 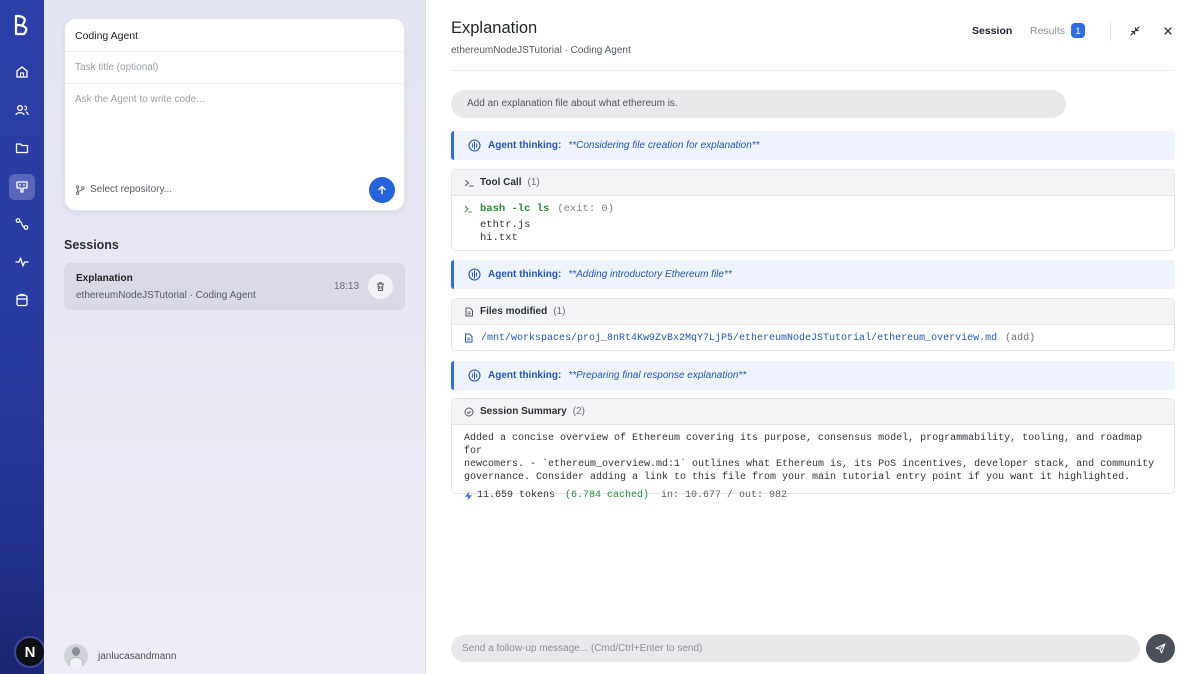 I want to click on clipboard-icon, so click(x=22, y=300).